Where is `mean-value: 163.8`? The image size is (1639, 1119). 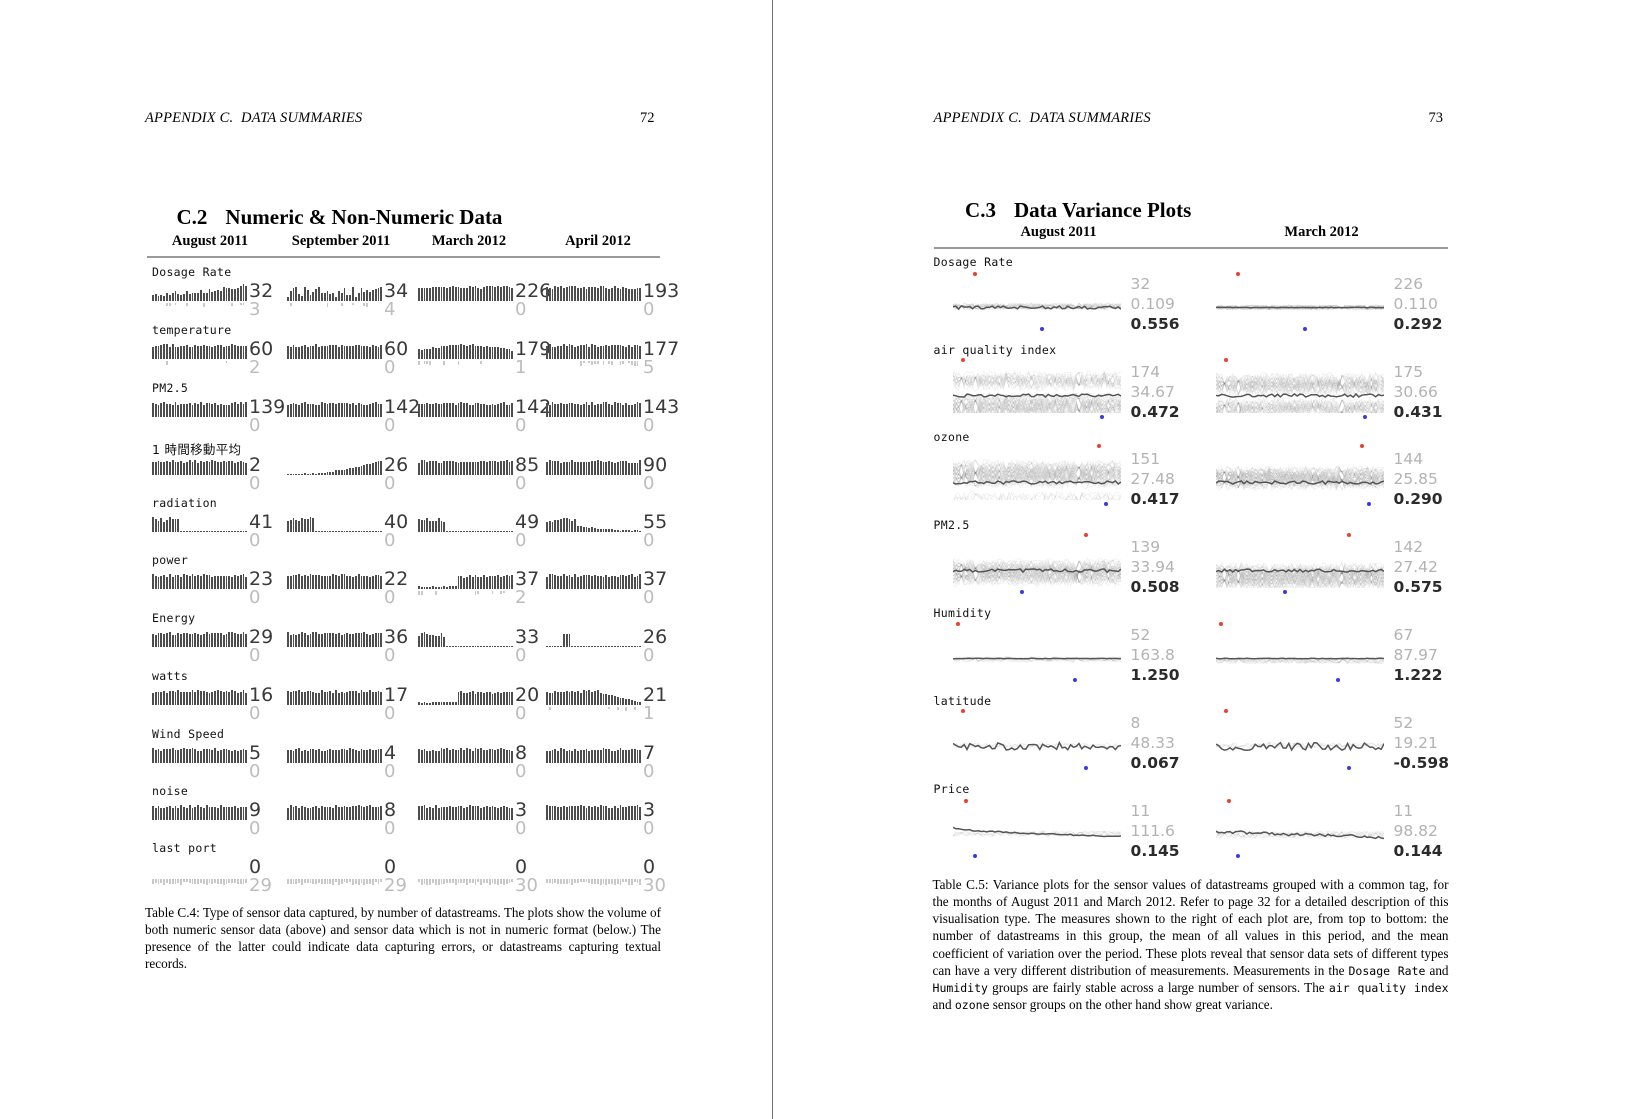 mean-value: 163.8 is located at coordinates (1152, 654).